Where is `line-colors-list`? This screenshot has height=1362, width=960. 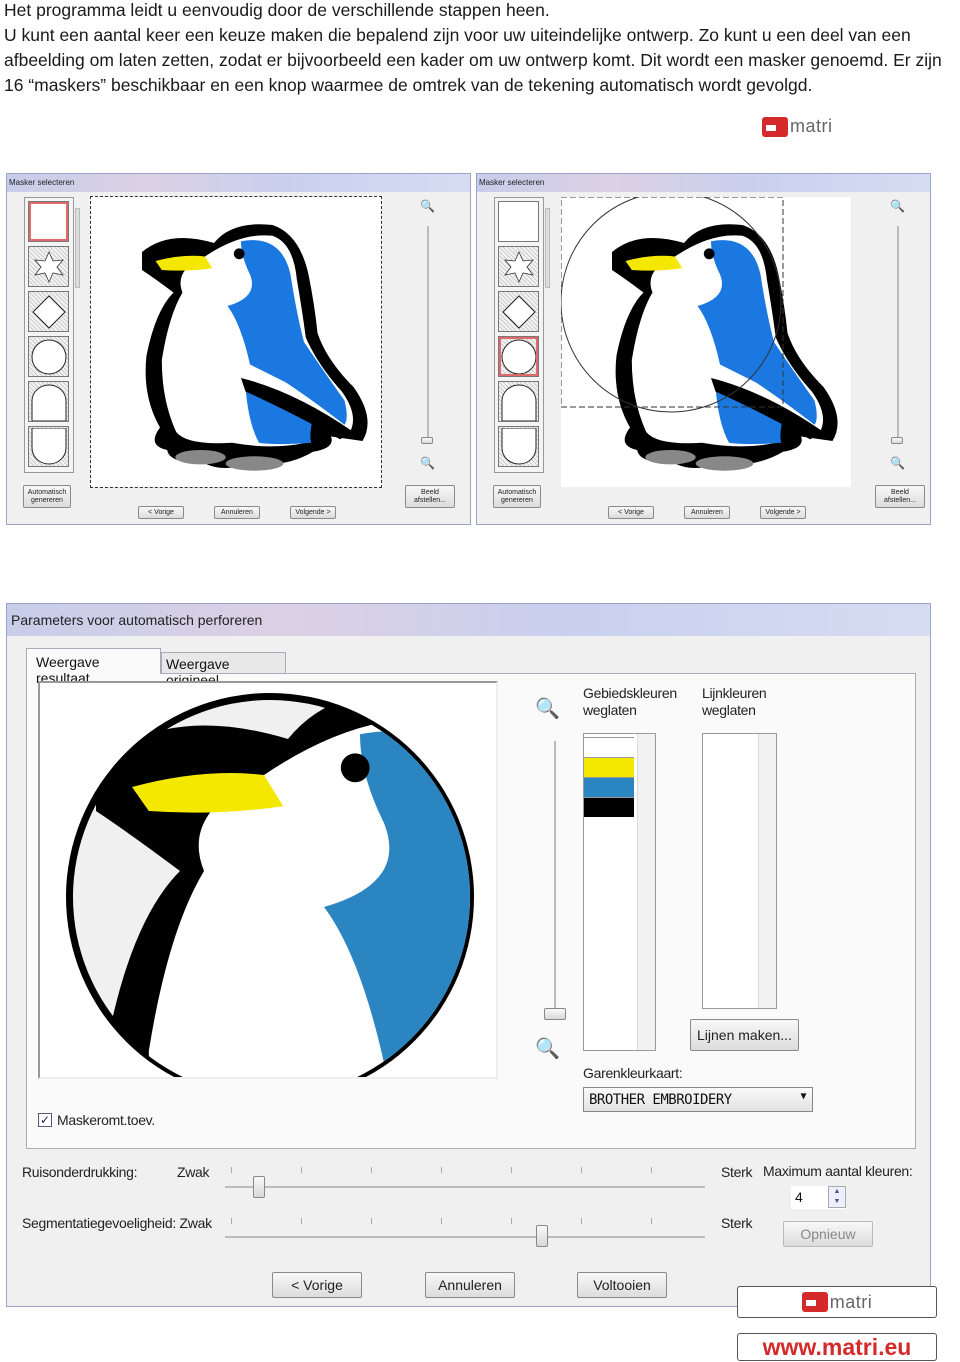 line-colors-list is located at coordinates (739, 871).